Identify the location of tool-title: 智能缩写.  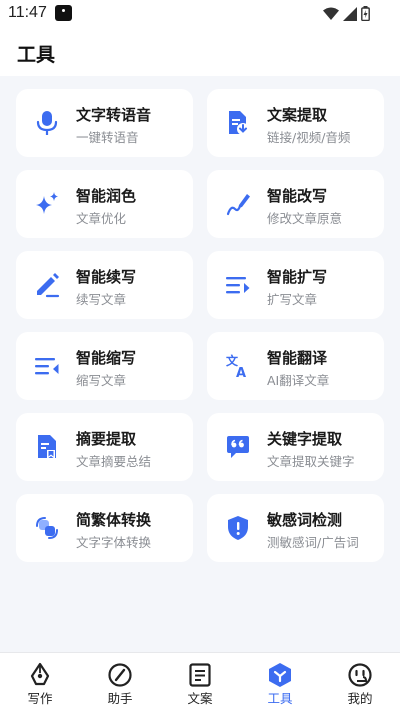
(106, 358).